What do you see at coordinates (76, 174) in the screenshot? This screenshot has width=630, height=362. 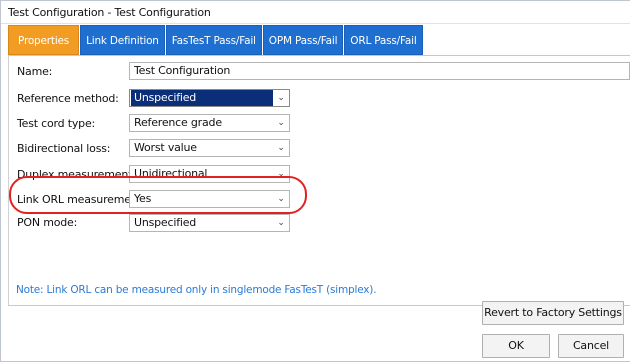 I see `duplex-measurement-label: Duplex measurement:` at bounding box center [76, 174].